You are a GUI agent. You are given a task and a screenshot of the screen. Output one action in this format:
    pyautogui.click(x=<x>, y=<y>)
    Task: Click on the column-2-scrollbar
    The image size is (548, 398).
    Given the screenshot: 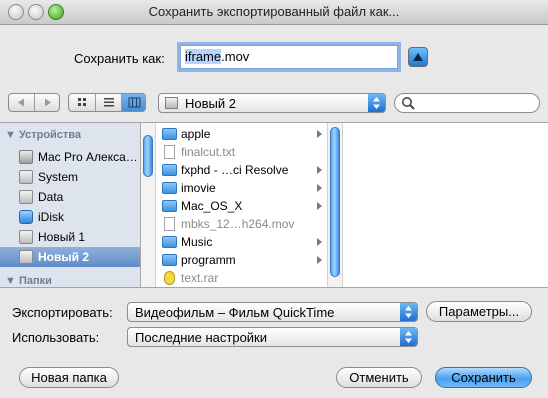 What is the action you would take?
    pyautogui.click(x=335, y=205)
    